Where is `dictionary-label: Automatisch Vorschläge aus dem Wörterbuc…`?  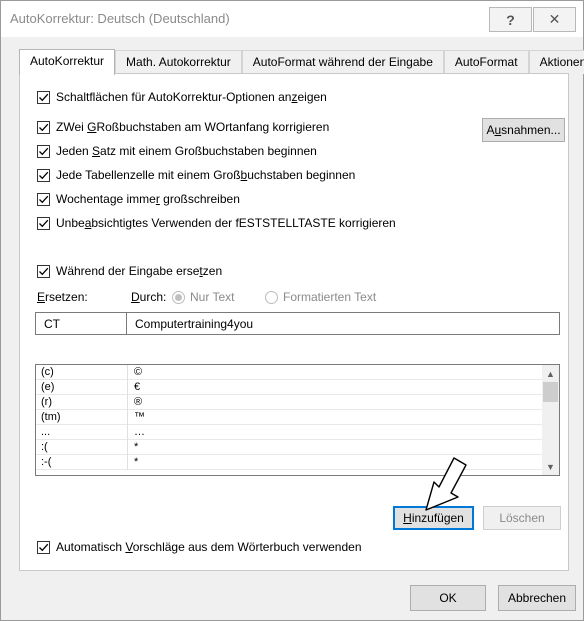
dictionary-label: Automatisch Vorschläge aus dem Wörterbuc… is located at coordinates (209, 547).